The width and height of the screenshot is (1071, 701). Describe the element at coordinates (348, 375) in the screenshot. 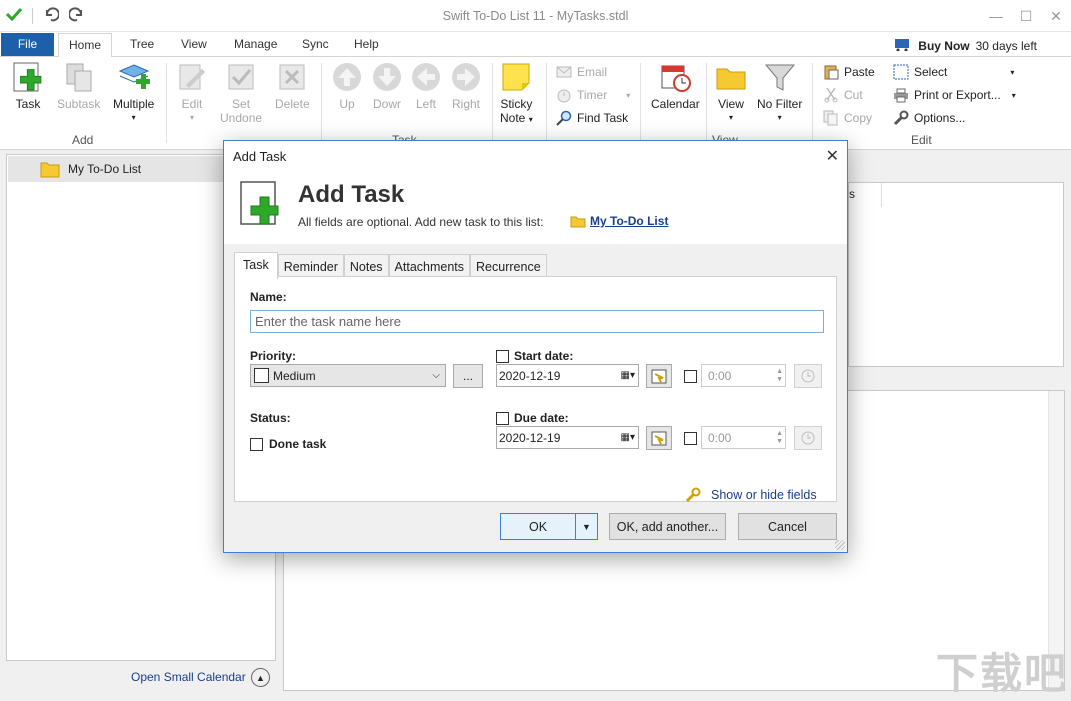

I see `priority-select: Medium ⌵` at that location.